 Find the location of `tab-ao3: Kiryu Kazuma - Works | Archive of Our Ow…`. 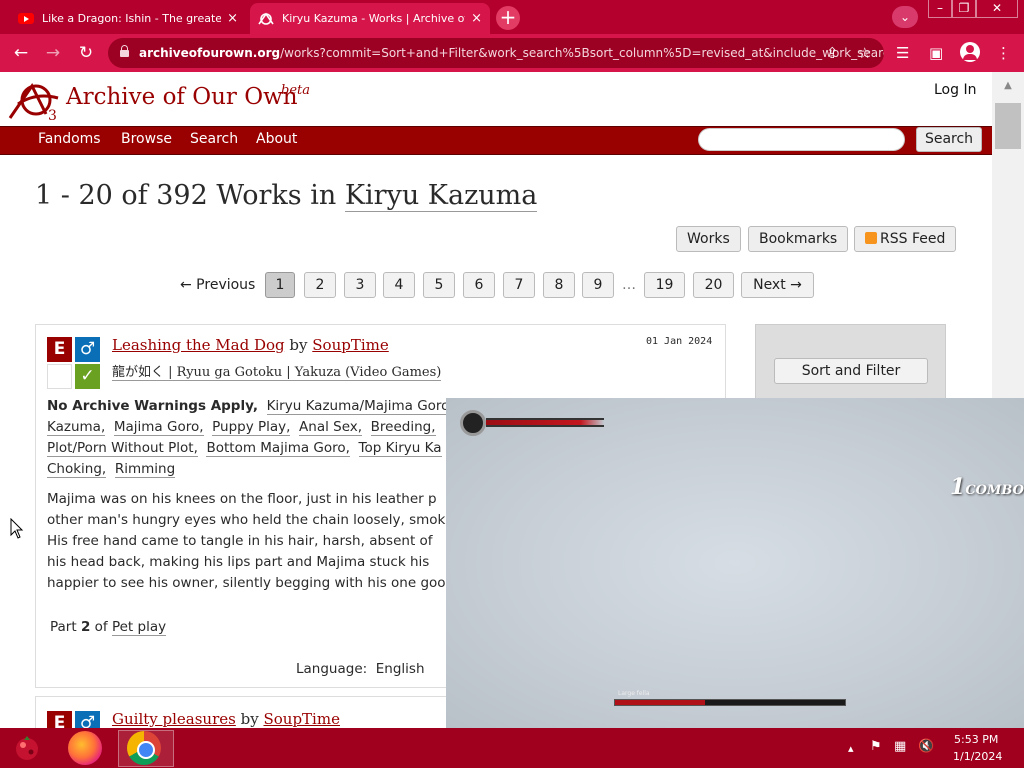

tab-ao3: Kiryu Kazuma - Works | Archive of Our Ow… is located at coordinates (370, 18).